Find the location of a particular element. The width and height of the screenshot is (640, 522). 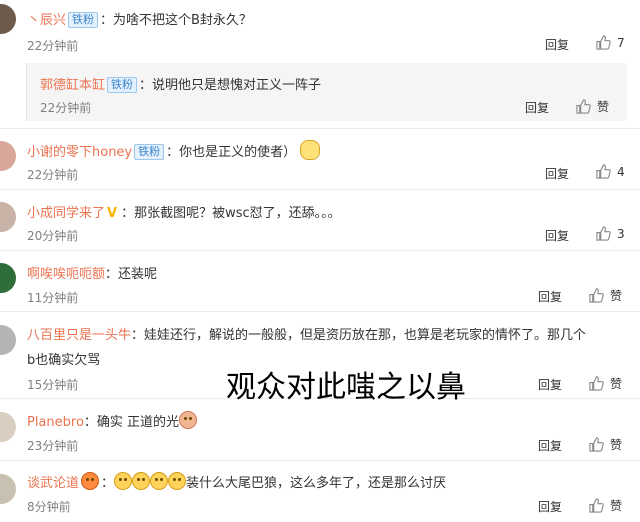

emoji-icon is located at coordinates (188, 420).